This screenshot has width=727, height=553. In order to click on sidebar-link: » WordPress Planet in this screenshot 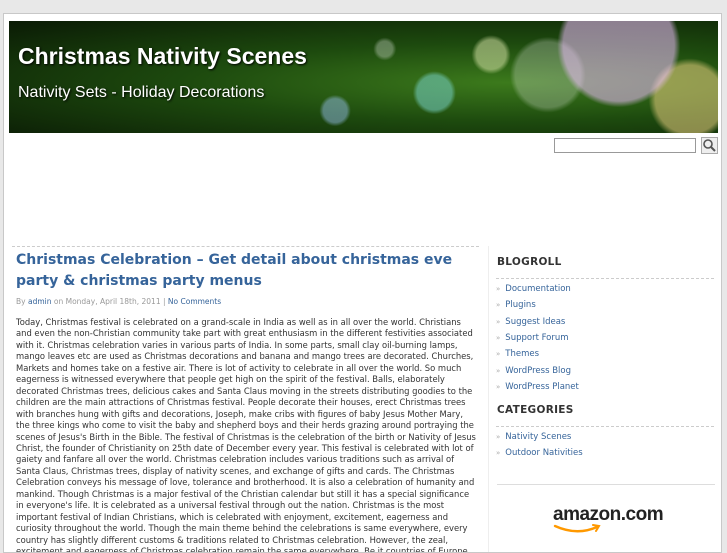, I will do `click(605, 387)`.